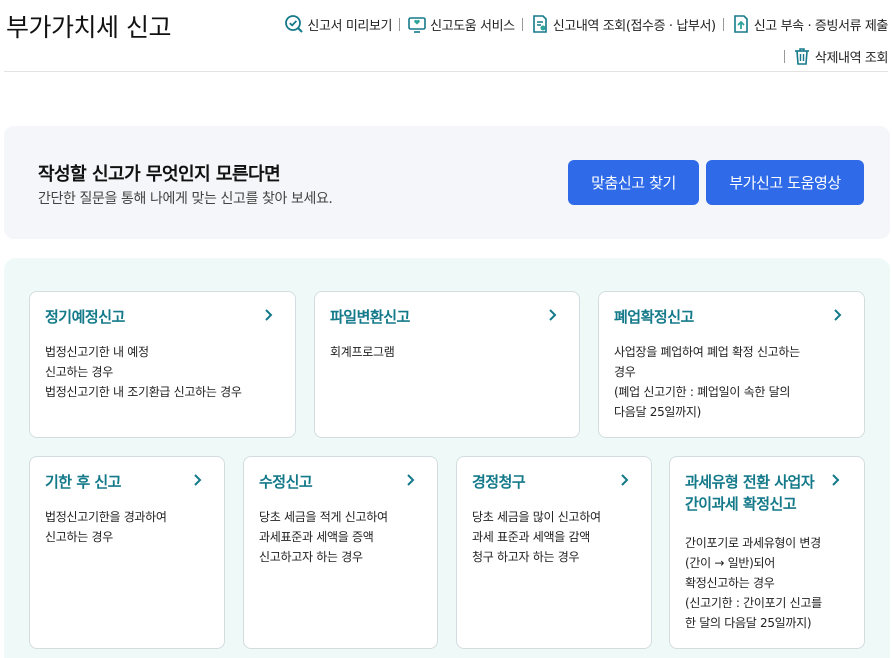 The height and width of the screenshot is (658, 892). Describe the element at coordinates (750, 493) in the screenshot. I see `card-title: 과세유형 전환 사업자 간이과세 확정신고` at that location.